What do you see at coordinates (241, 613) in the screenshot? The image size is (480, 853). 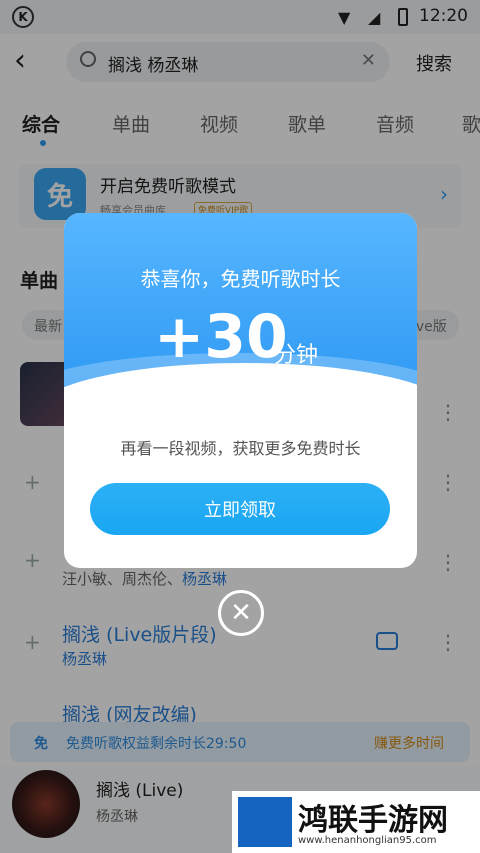 I see `close-icon: ✕` at bounding box center [241, 613].